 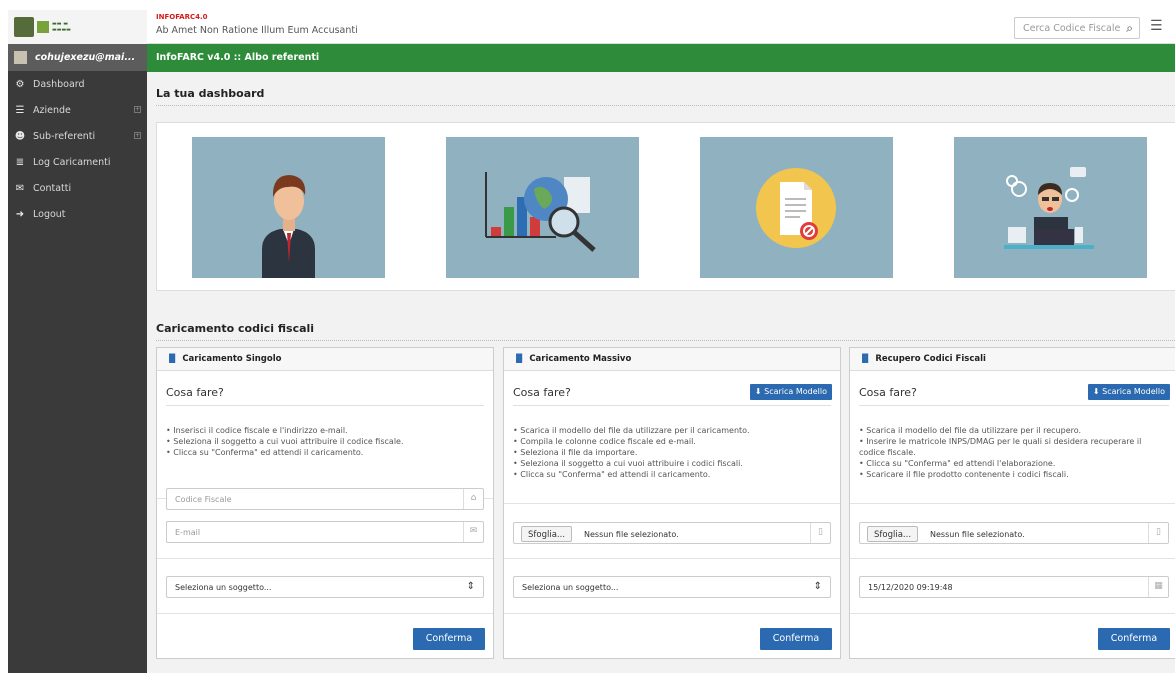 I want to click on sidebar-item-dashboard: ⚙ Dashboard, so click(x=77, y=84).